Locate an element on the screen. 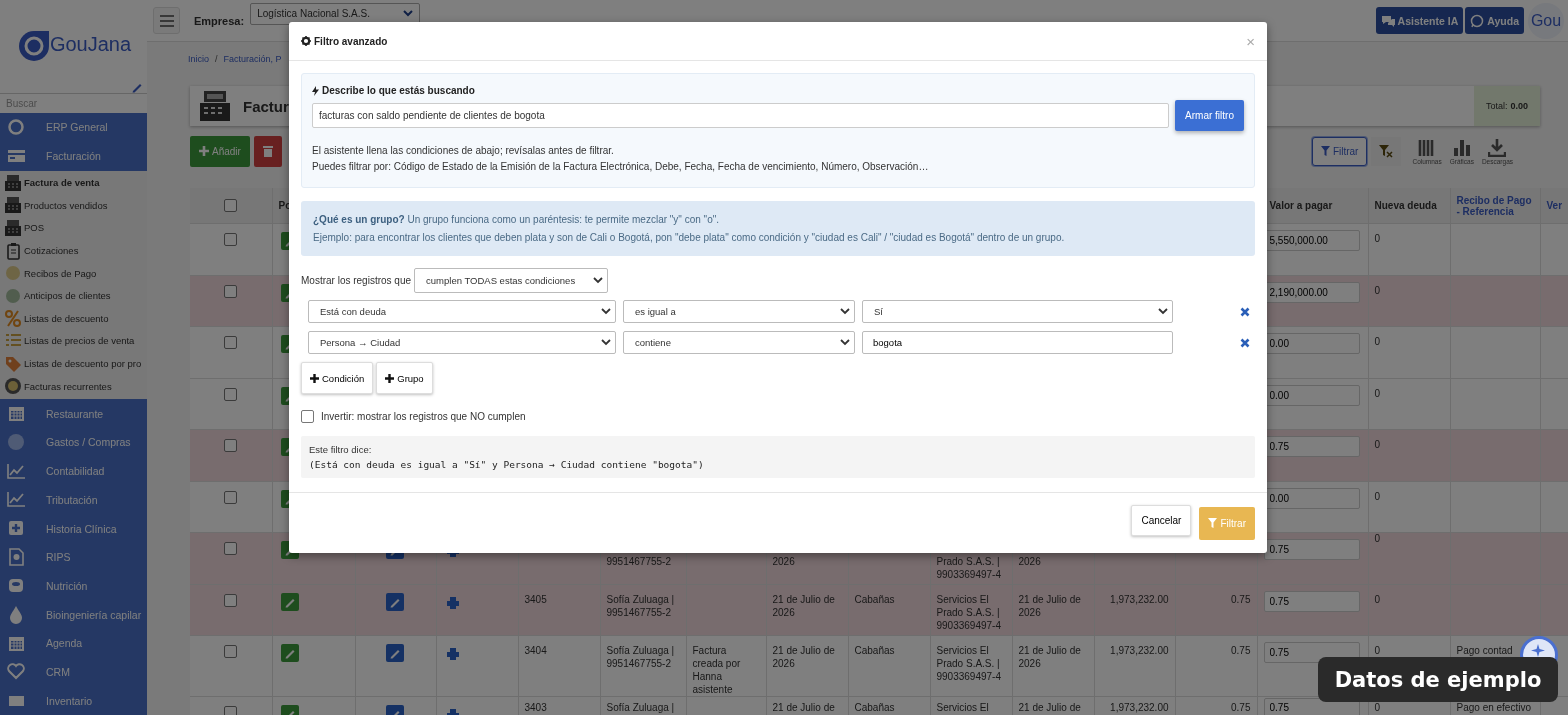 The width and height of the screenshot is (1568, 715). table-cell-text: Factura creada por Hanna asistente is located at coordinates (717, 670).